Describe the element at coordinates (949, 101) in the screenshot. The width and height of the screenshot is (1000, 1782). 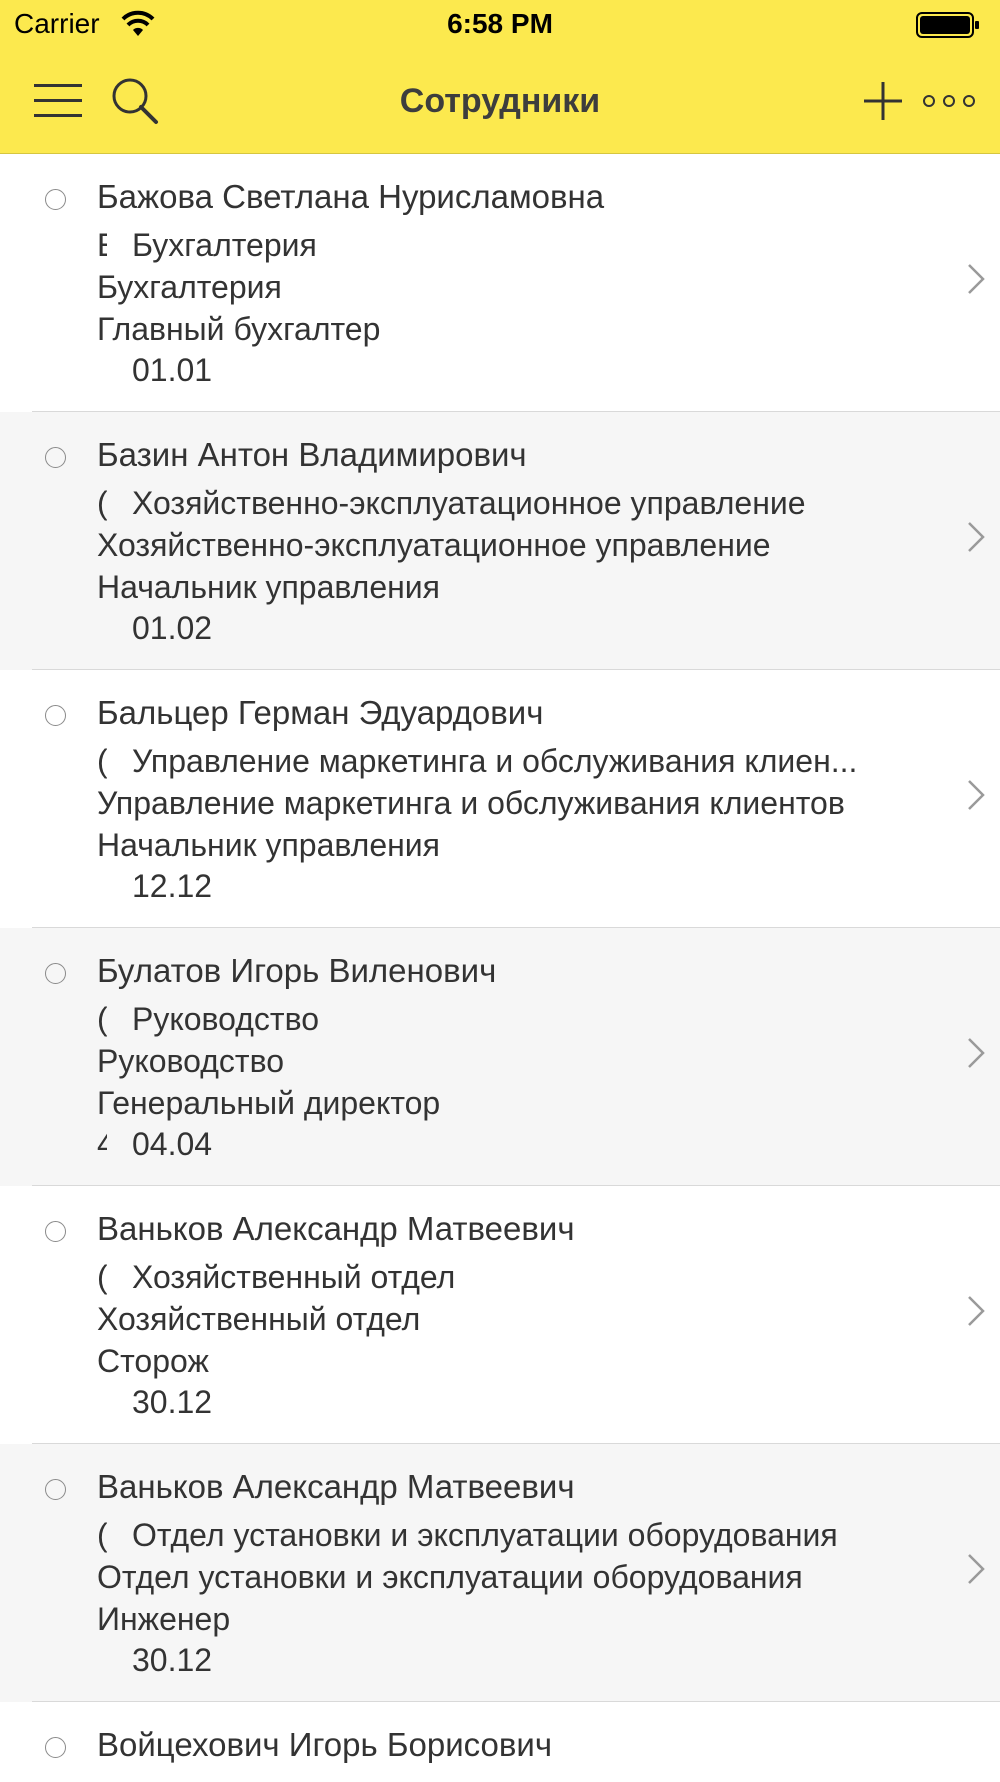
I see `more-dots-icon` at that location.